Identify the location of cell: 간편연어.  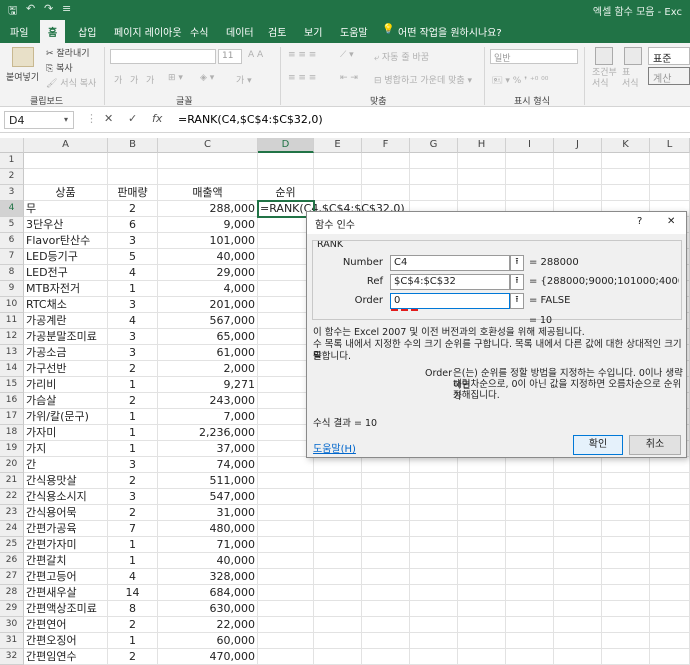
(66, 625).